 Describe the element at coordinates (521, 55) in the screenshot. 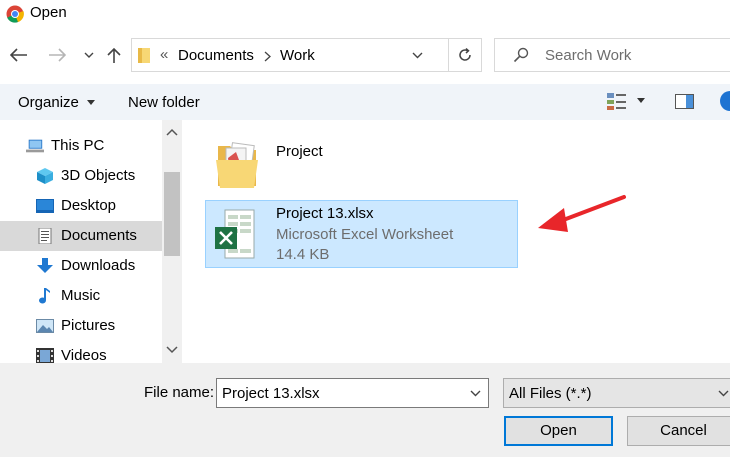

I see `search-icon` at that location.